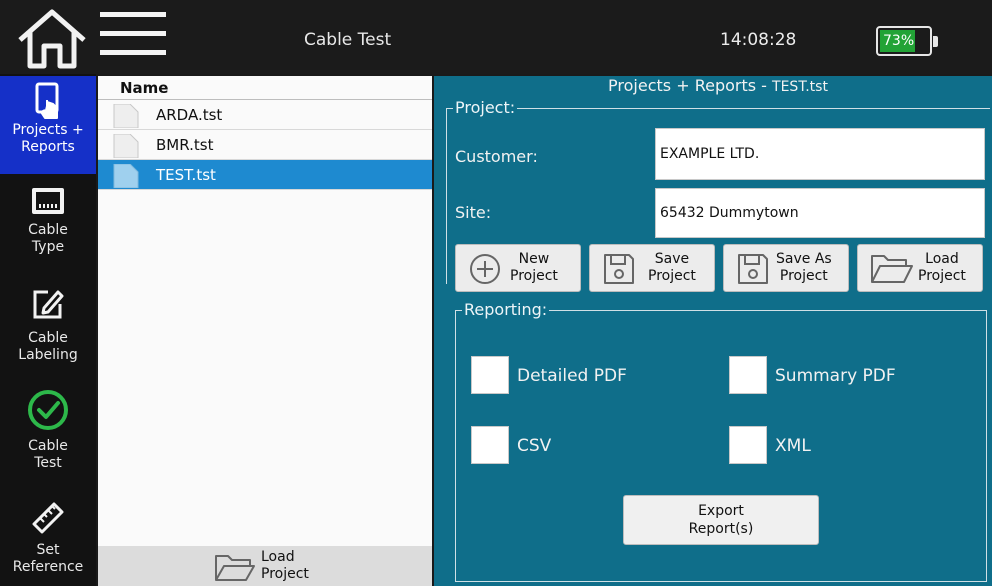 Image resolution: width=992 pixels, height=586 pixels. Describe the element at coordinates (800, 87) in the screenshot. I see `panel-title-file: TEST.tst` at that location.